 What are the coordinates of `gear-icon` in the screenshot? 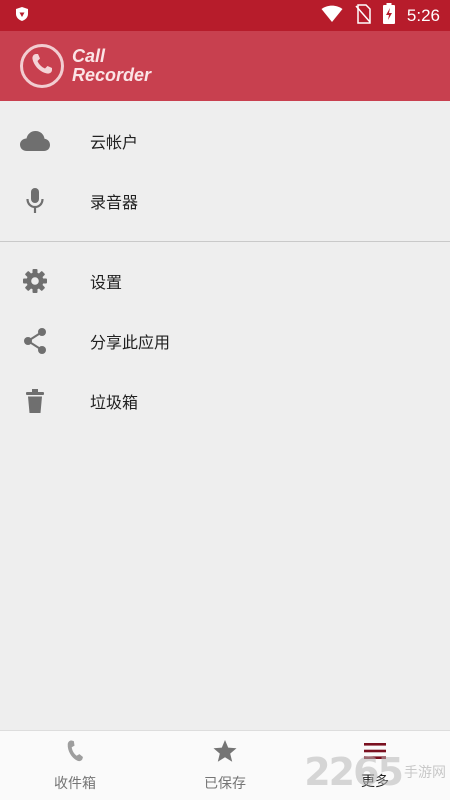 It's located at (35, 281).